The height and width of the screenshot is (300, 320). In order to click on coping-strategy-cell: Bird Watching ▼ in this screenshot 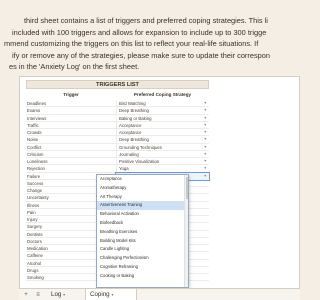, I will do `click(162, 103)`.